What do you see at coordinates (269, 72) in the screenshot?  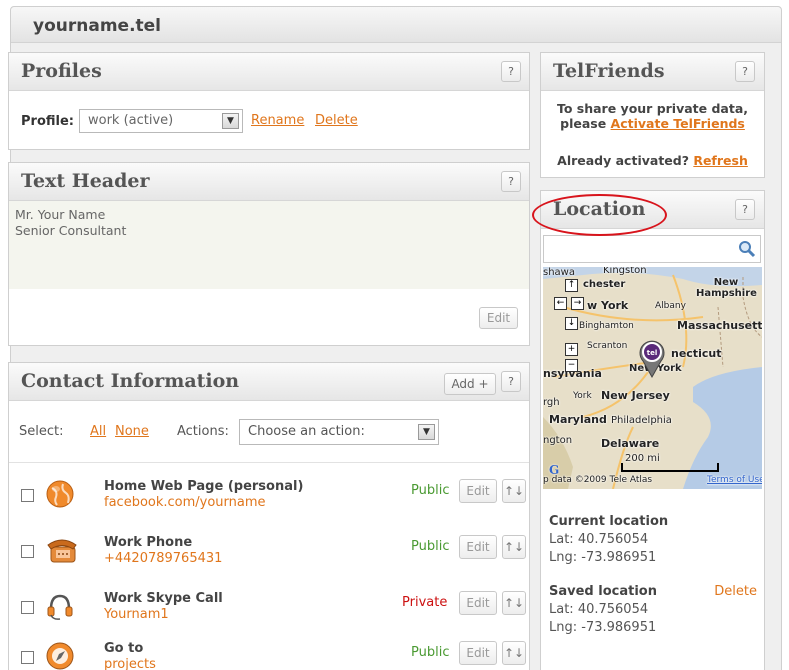 I see `profiles-header: Profiles ?` at bounding box center [269, 72].